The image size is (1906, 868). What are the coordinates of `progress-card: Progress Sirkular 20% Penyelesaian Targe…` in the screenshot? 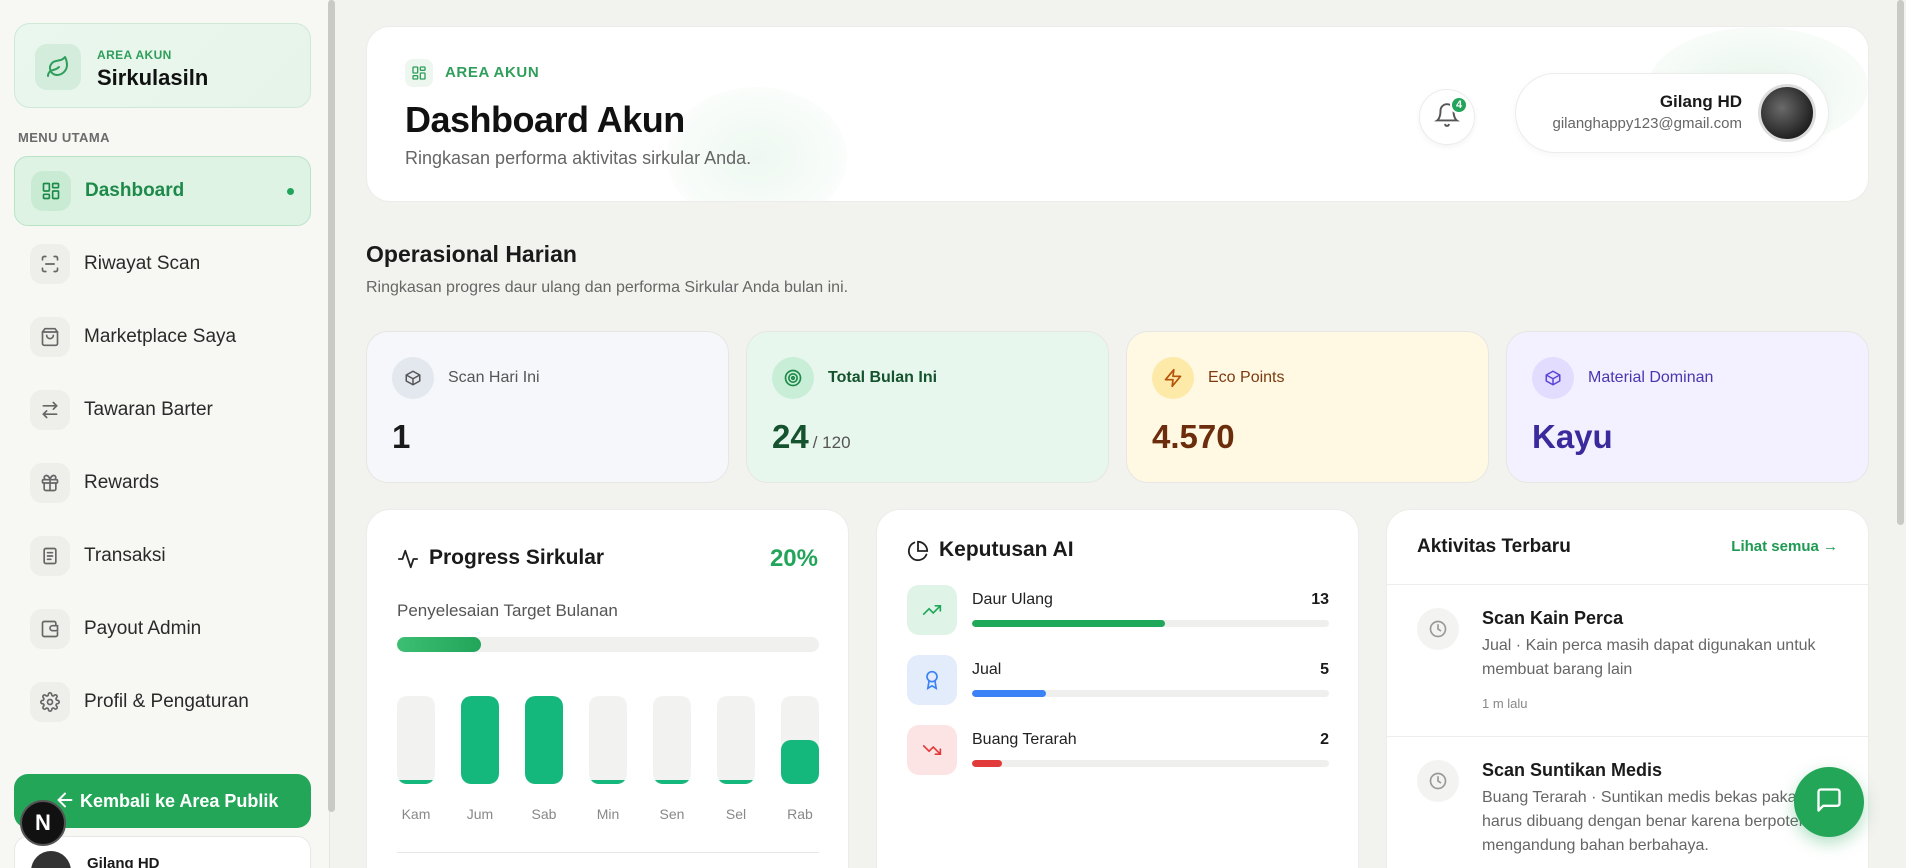 It's located at (607, 688).